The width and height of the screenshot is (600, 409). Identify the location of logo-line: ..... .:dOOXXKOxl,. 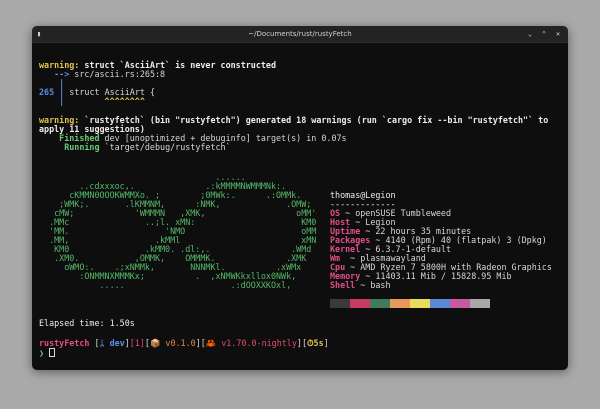
(165, 285).